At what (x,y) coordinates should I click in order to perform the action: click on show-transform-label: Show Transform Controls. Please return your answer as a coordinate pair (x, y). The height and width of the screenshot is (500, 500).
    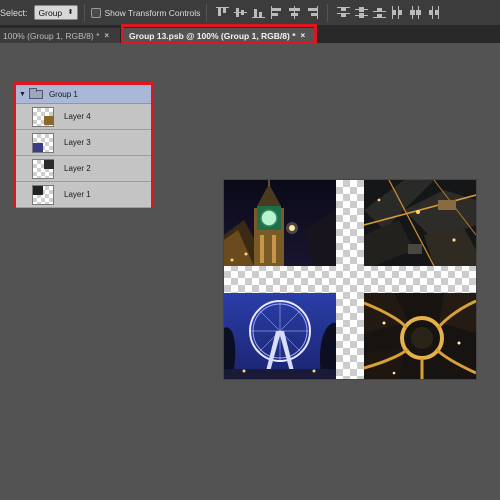
    Looking at the image, I should click on (152, 12).